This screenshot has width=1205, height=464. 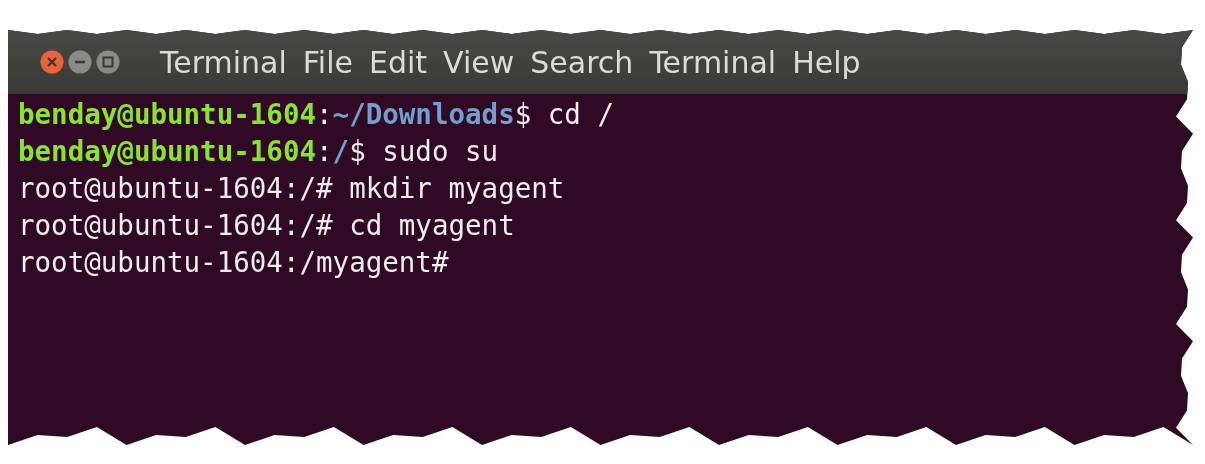 What do you see at coordinates (259, 151) in the screenshot?
I see `terminal-line: benday@ubuntu-1604:/$ sudo su` at bounding box center [259, 151].